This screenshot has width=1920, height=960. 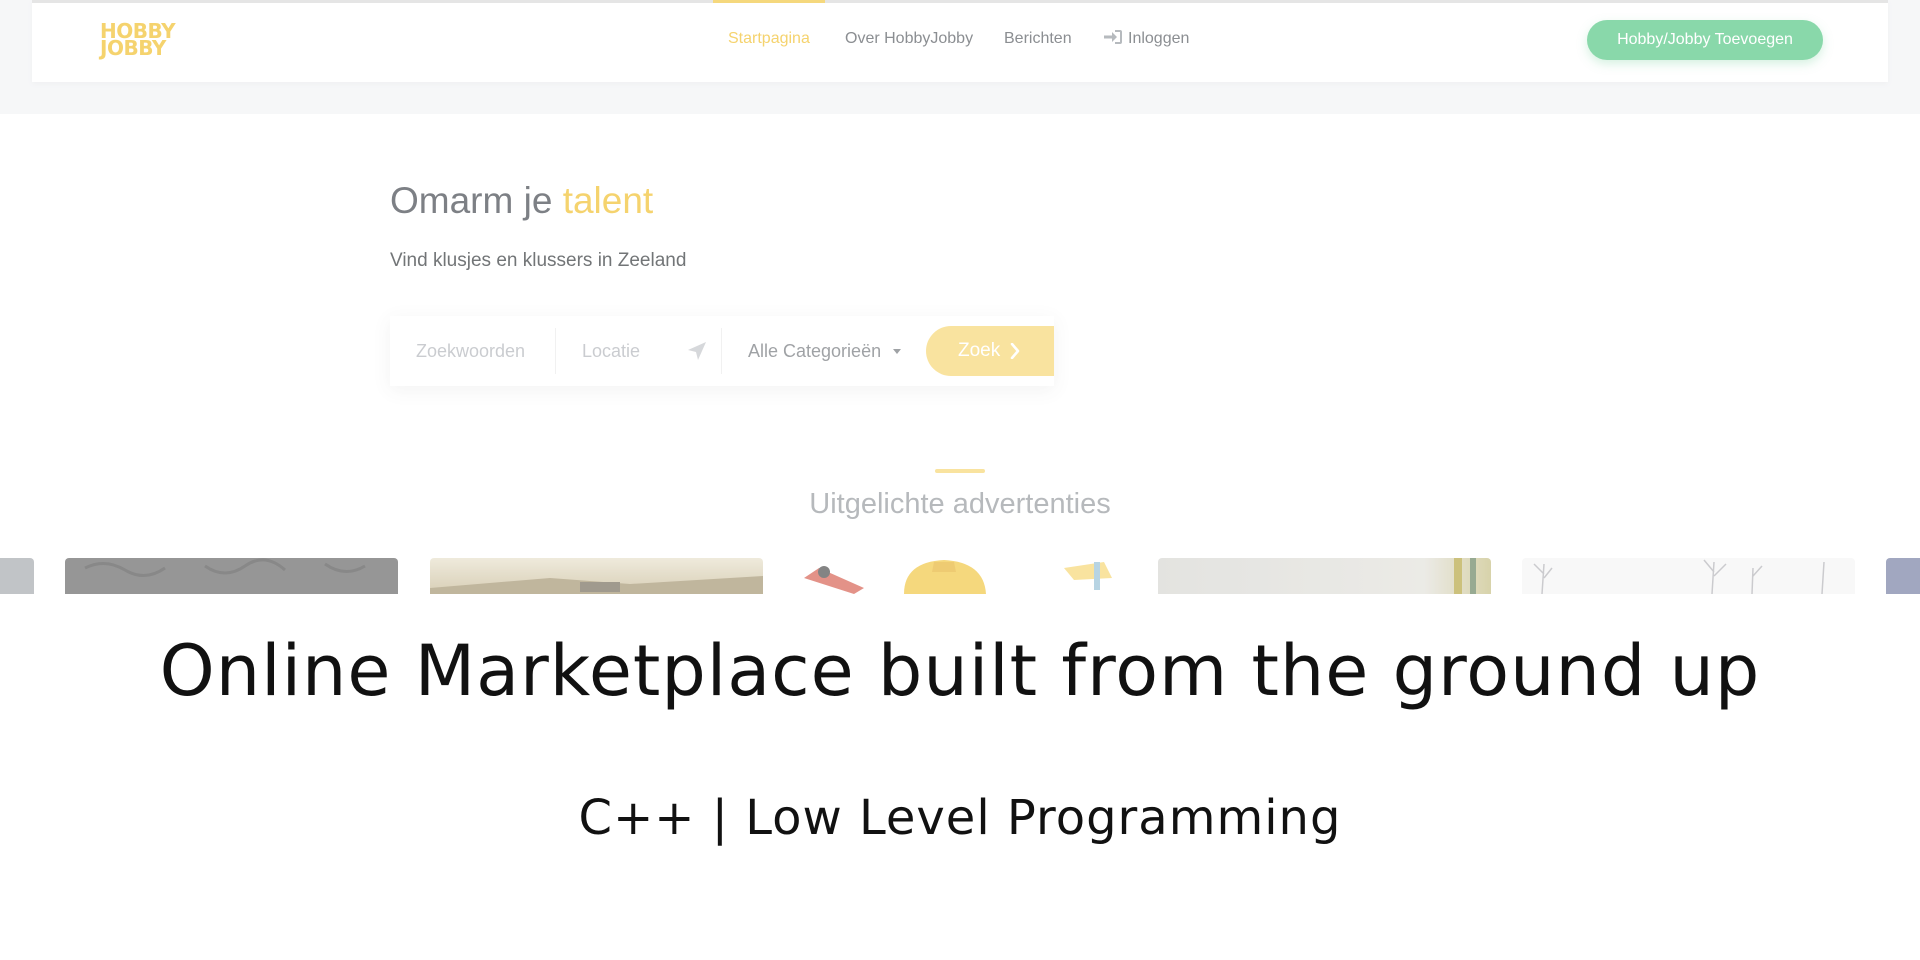 I want to click on caption-subtitle: C++ | Low Level Programming, so click(x=960, y=818).